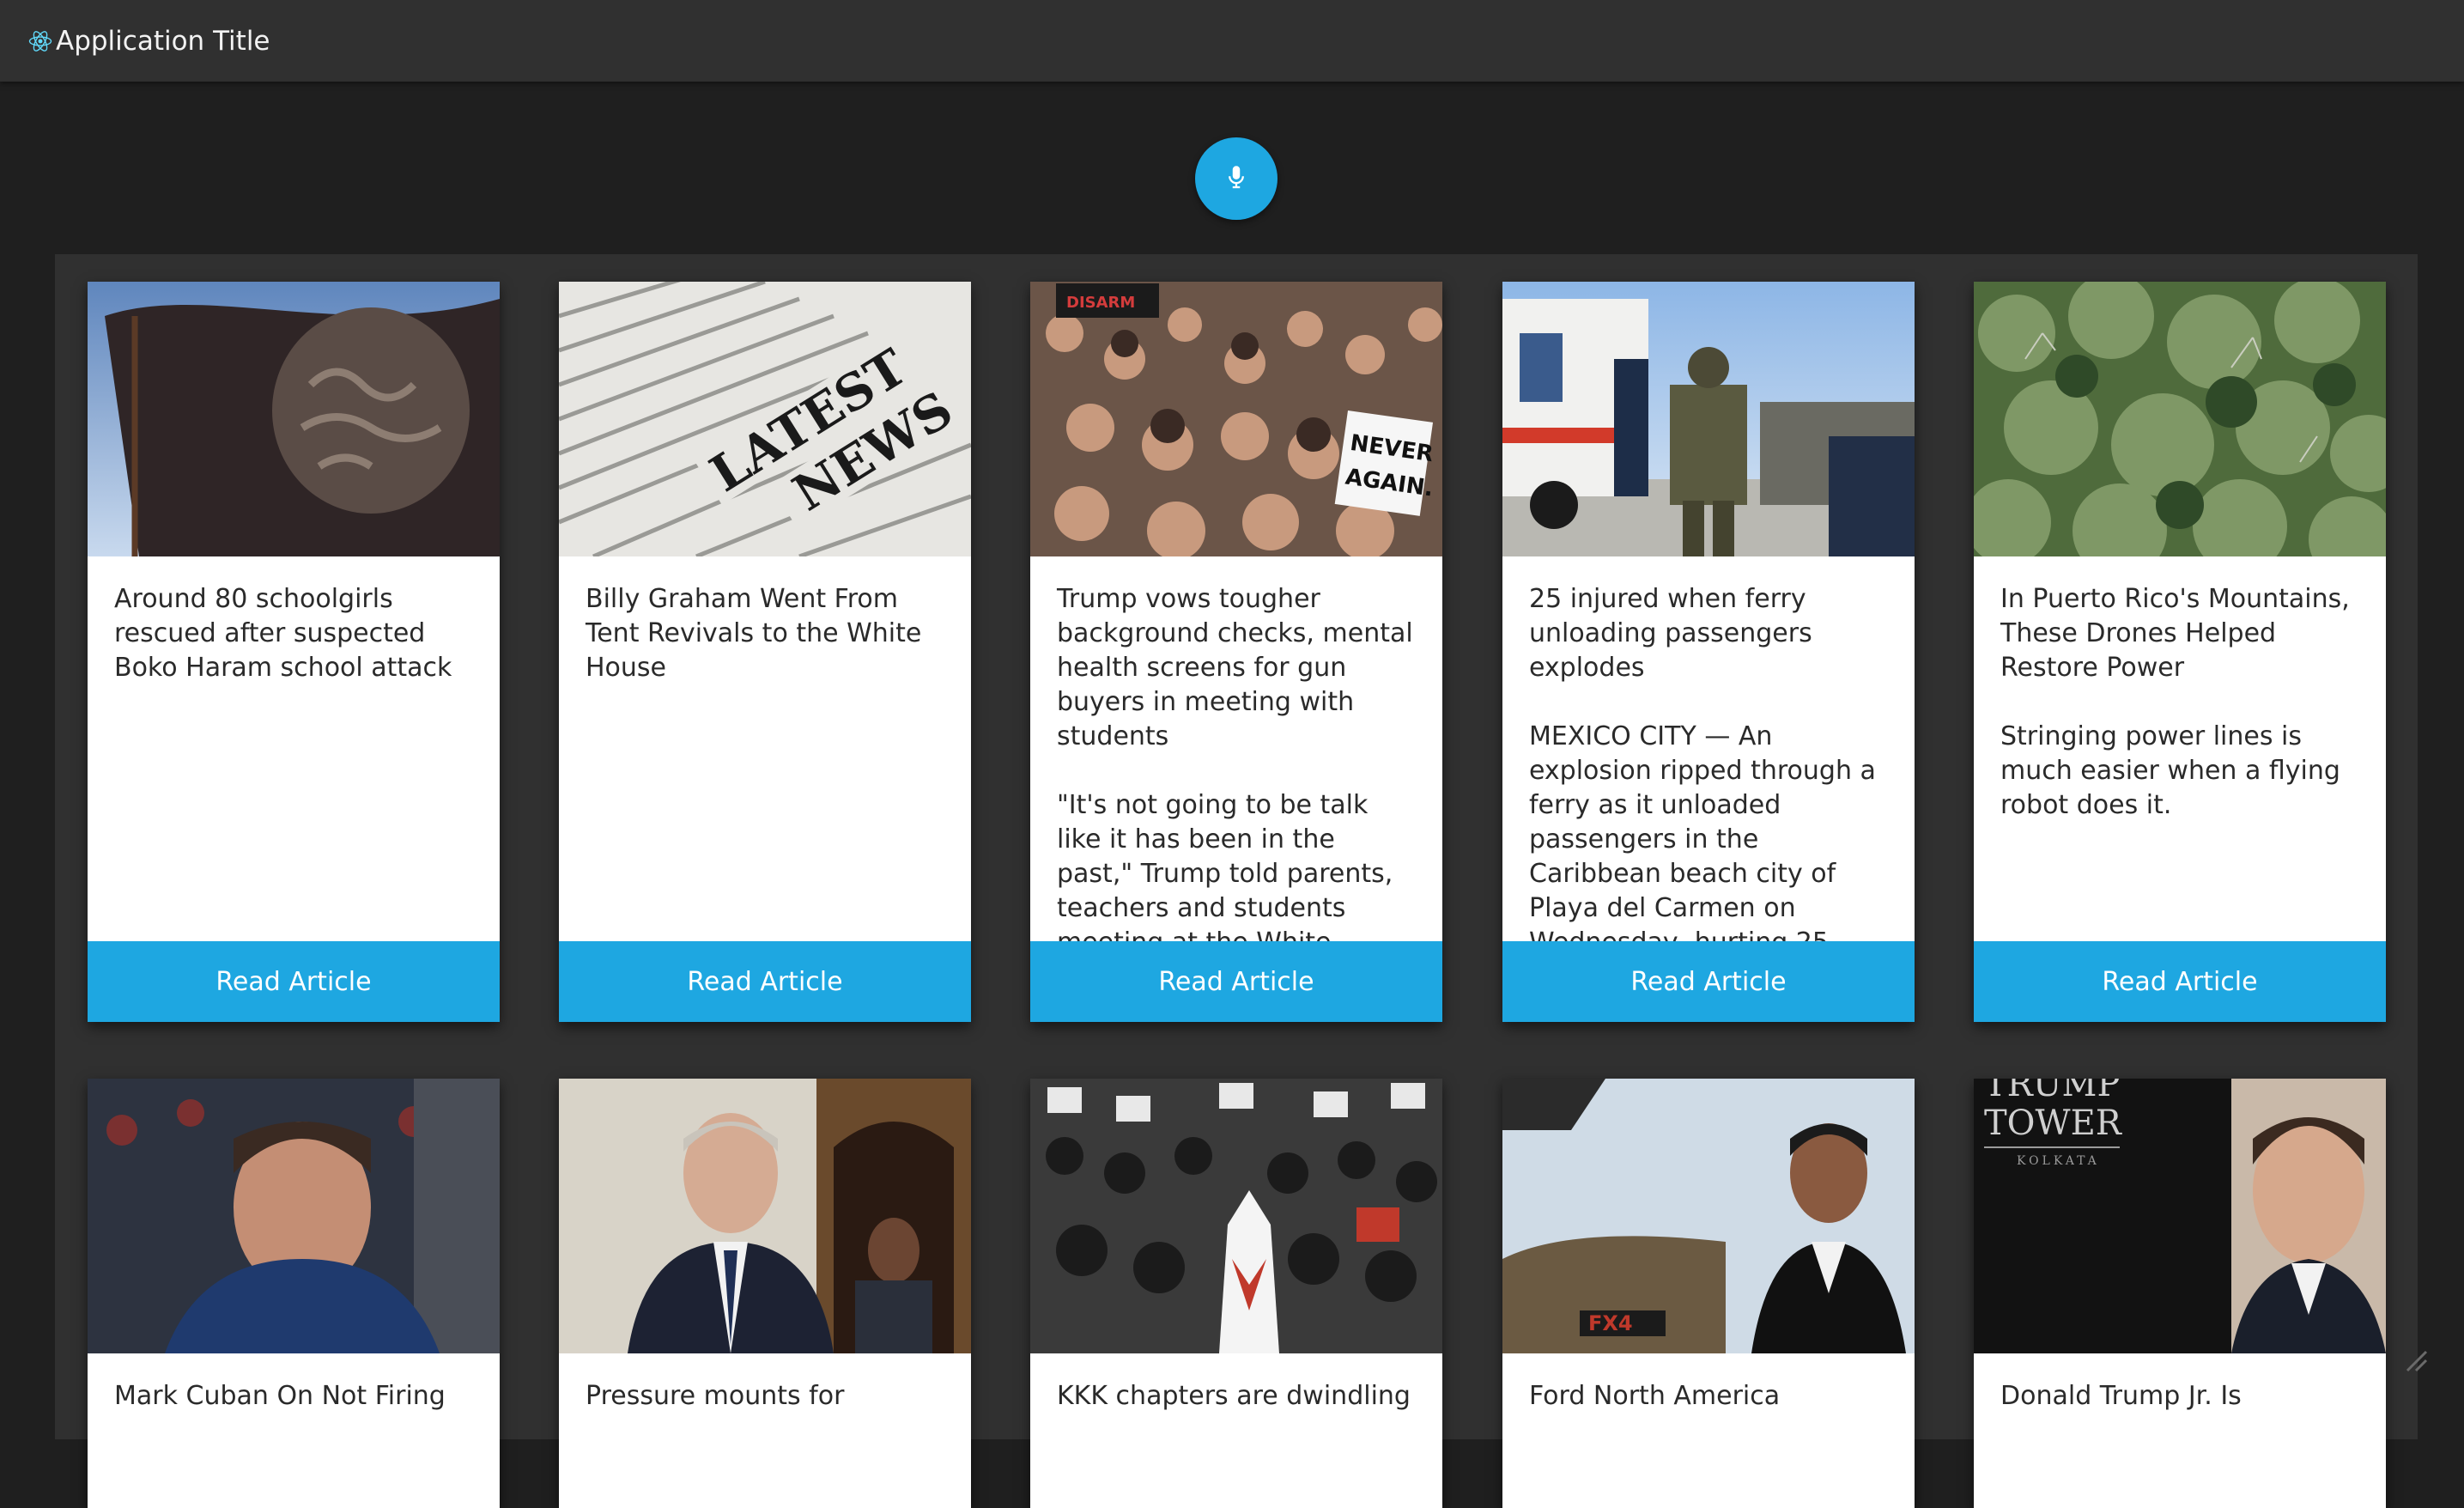 The width and height of the screenshot is (2464, 1508). Describe the element at coordinates (1610, 1323) in the screenshot. I see `svg-text: FX4` at that location.